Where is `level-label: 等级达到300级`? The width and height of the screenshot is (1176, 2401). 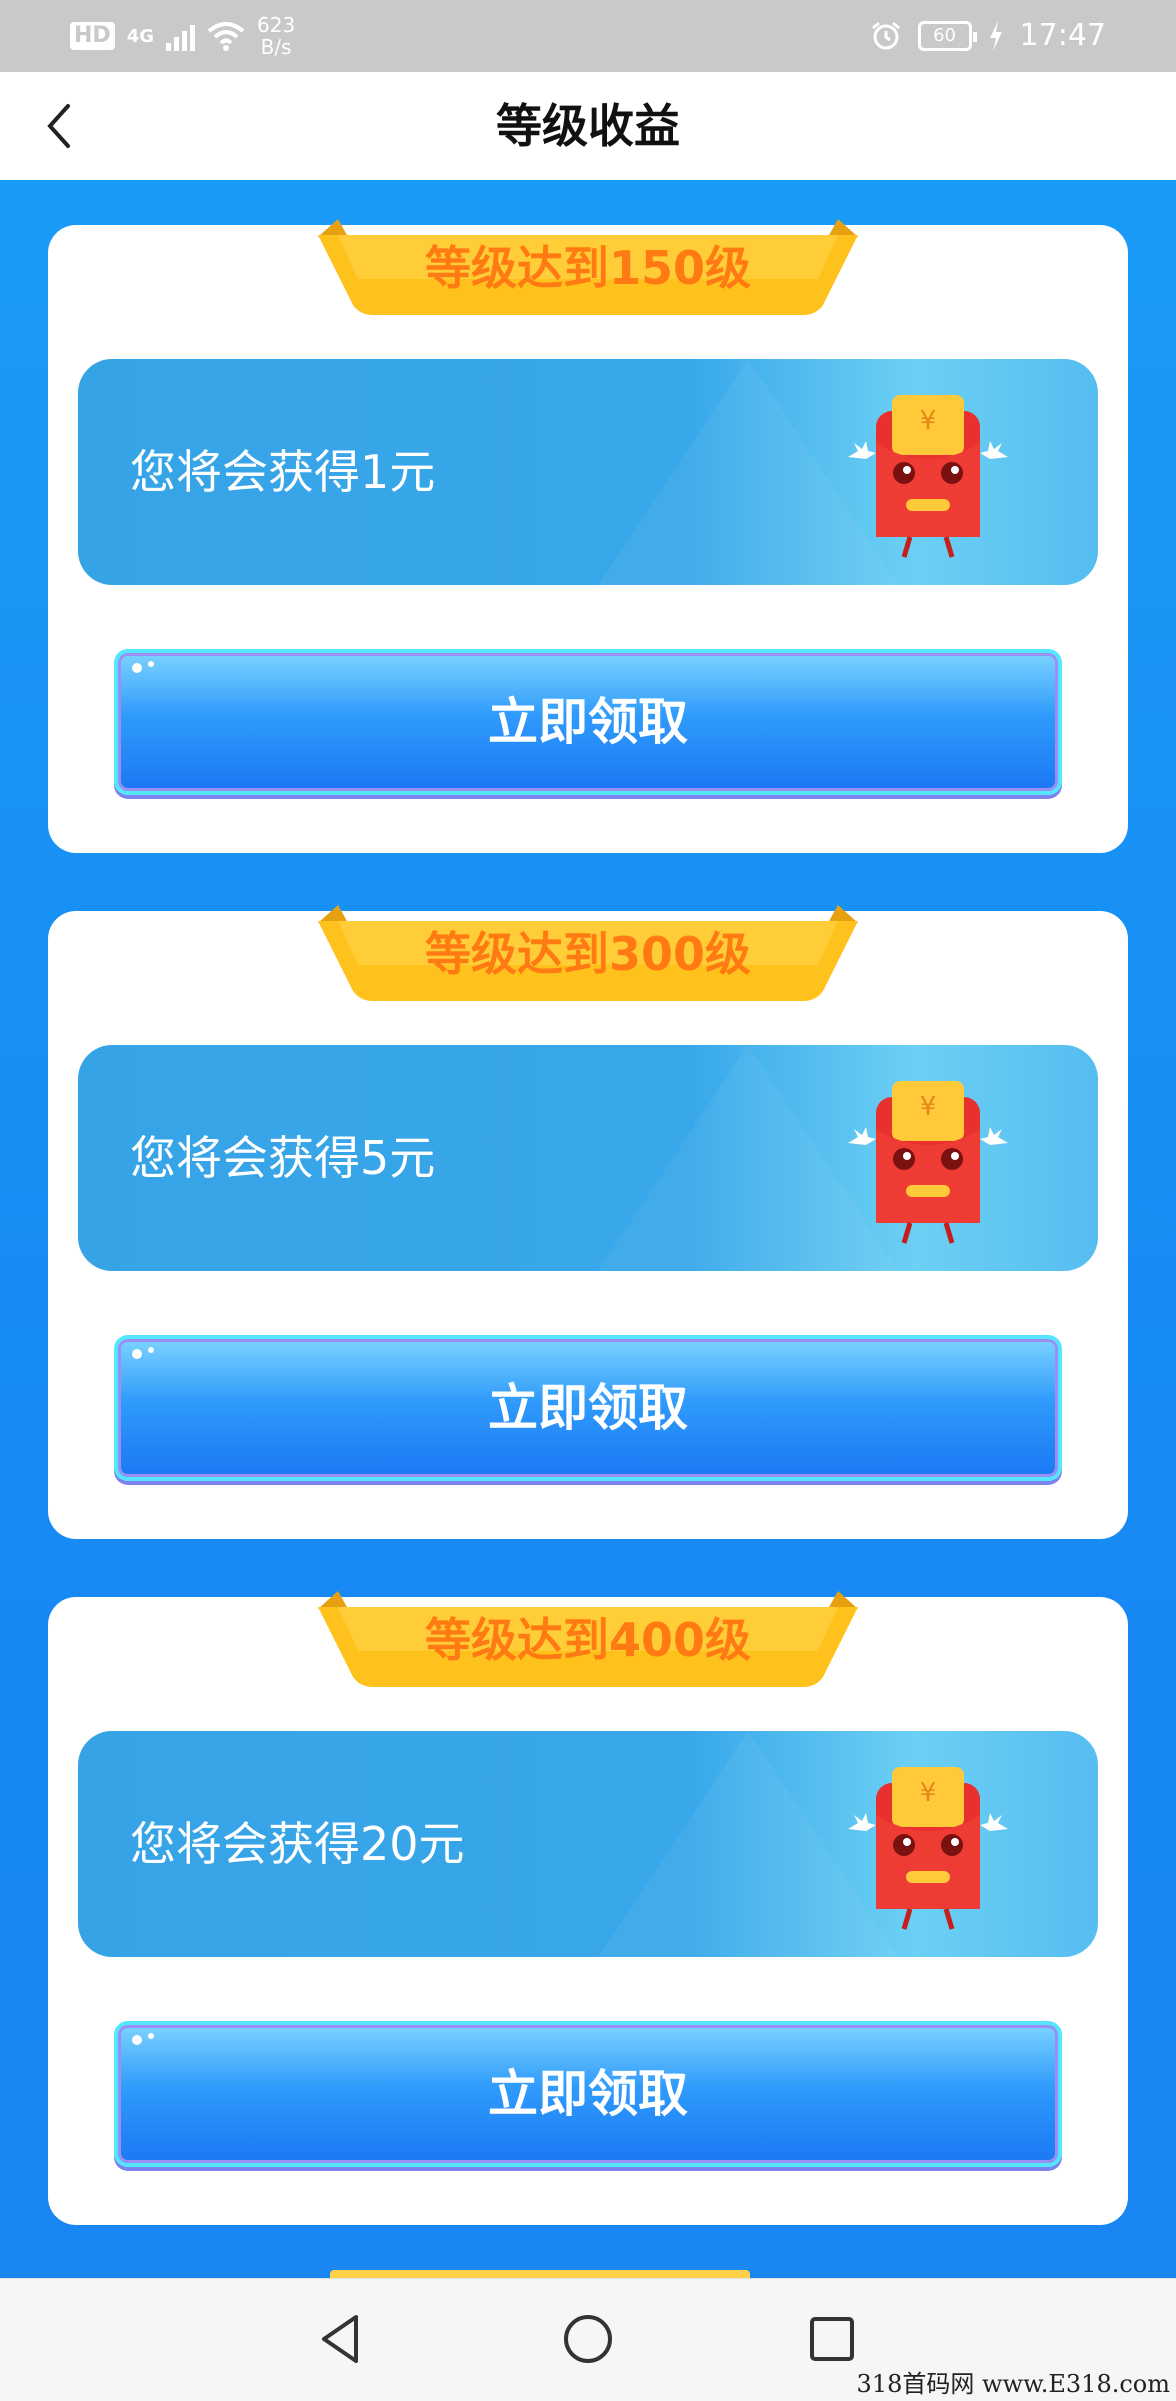
level-label: 等级达到300级 is located at coordinates (588, 954).